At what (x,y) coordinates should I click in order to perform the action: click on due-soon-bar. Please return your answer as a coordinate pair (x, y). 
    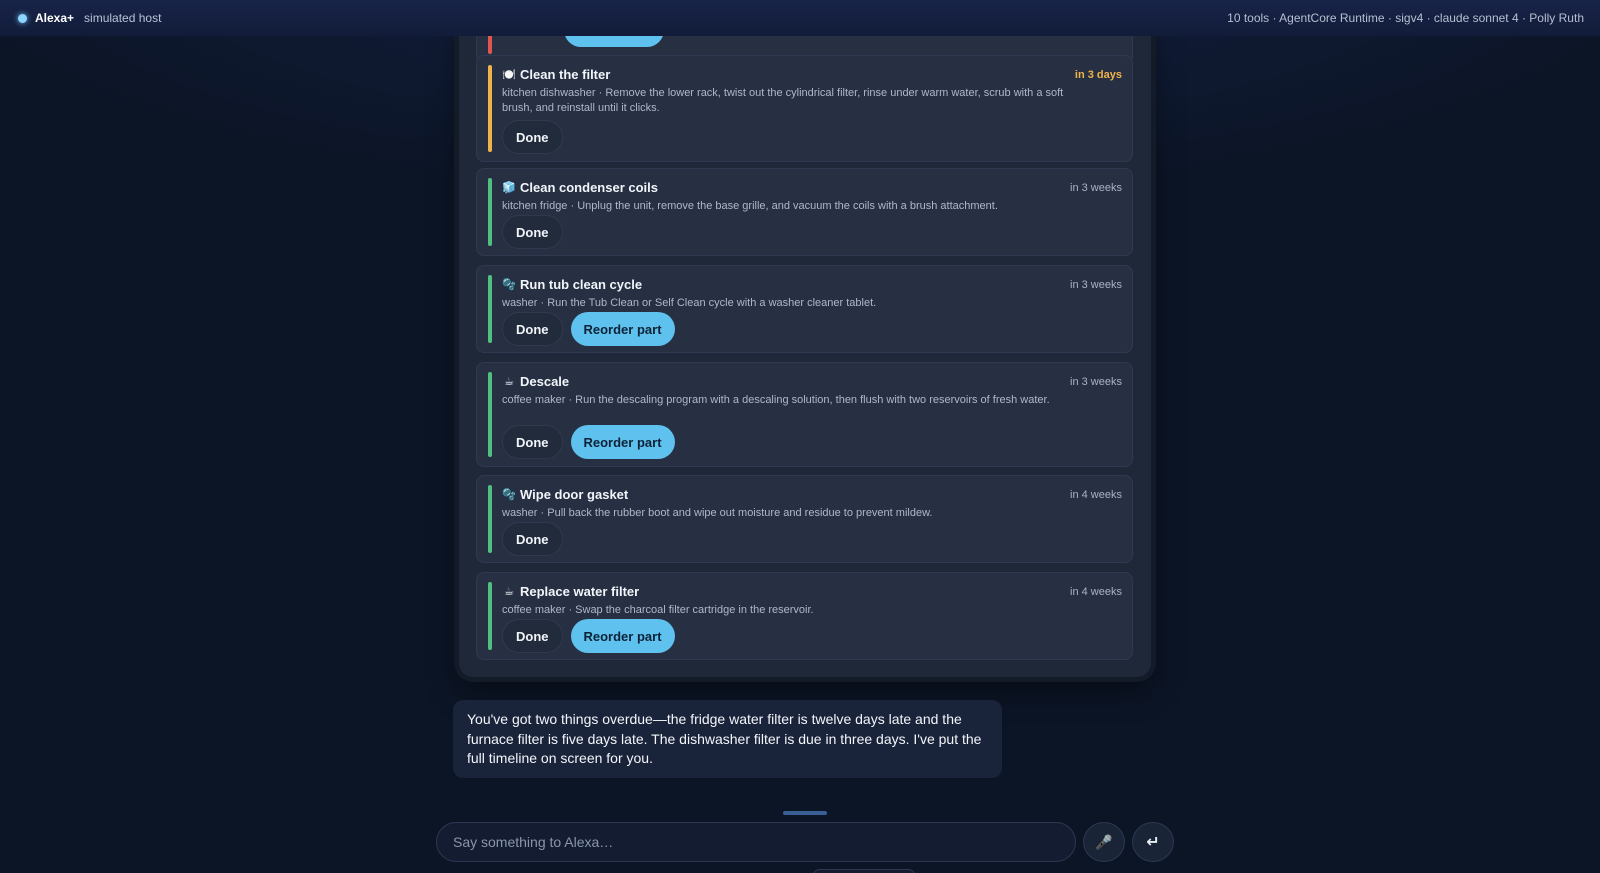
    Looking at the image, I should click on (490, 108).